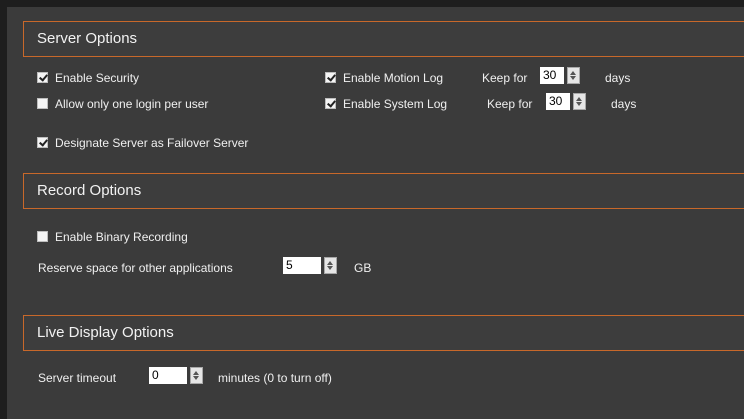 The image size is (744, 419). Describe the element at coordinates (121, 237) in the screenshot. I see `binary-recording-label: Enable Binary Recording` at that location.